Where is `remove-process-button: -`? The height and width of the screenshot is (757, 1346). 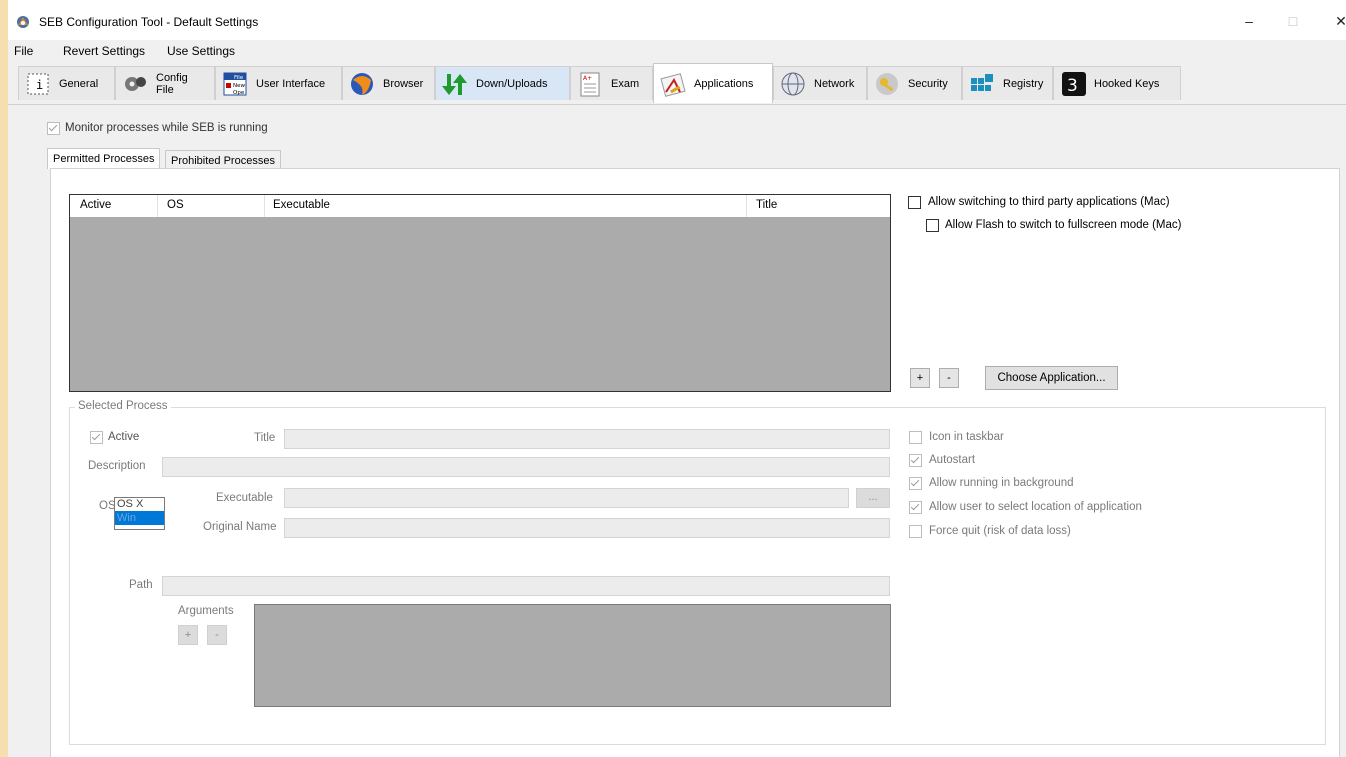
remove-process-button: - is located at coordinates (949, 378).